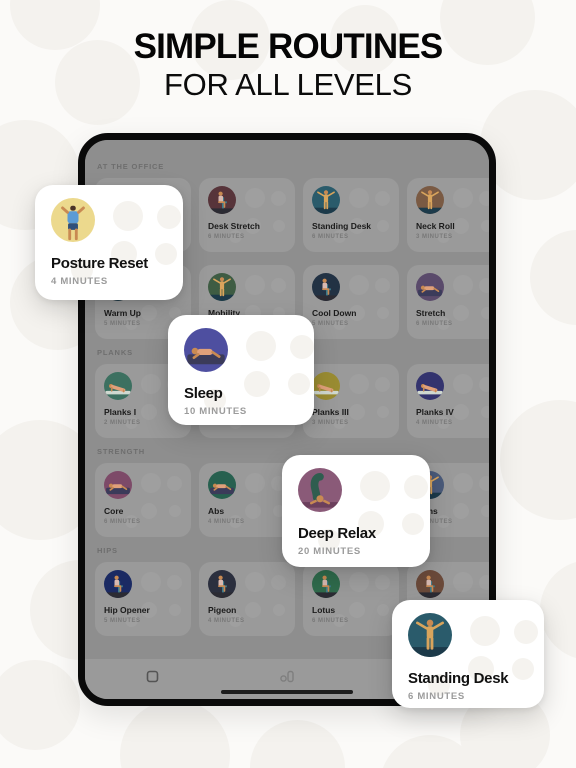 Image resolution: width=576 pixels, height=768 pixels. I want to click on routine-card: Planks III 3 MINUTES, so click(351, 401).